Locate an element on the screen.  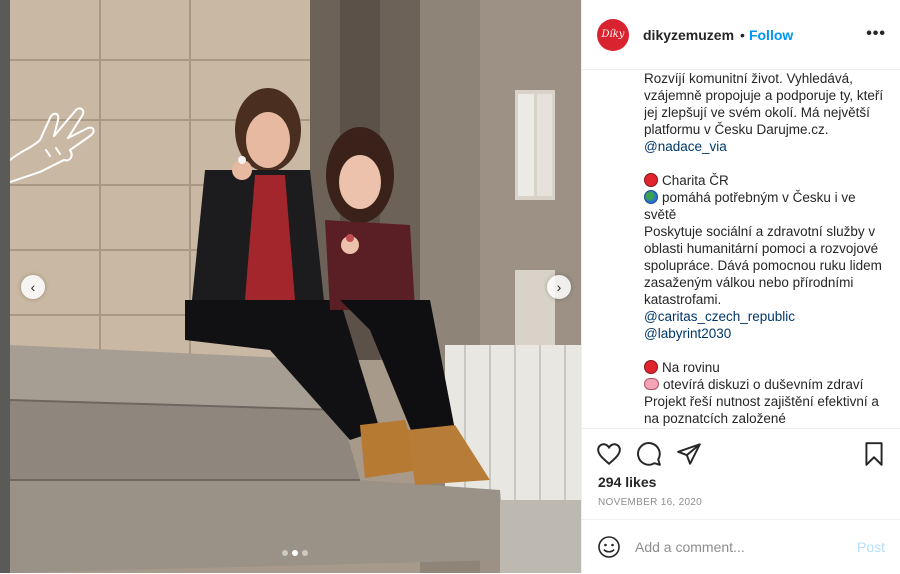
carousel-indicator is located at coordinates (295, 553).